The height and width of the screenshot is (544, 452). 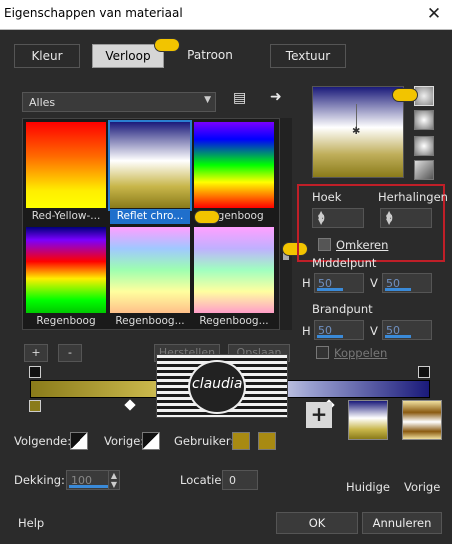 I want to click on focal-h-input: 50, so click(x=339, y=330).